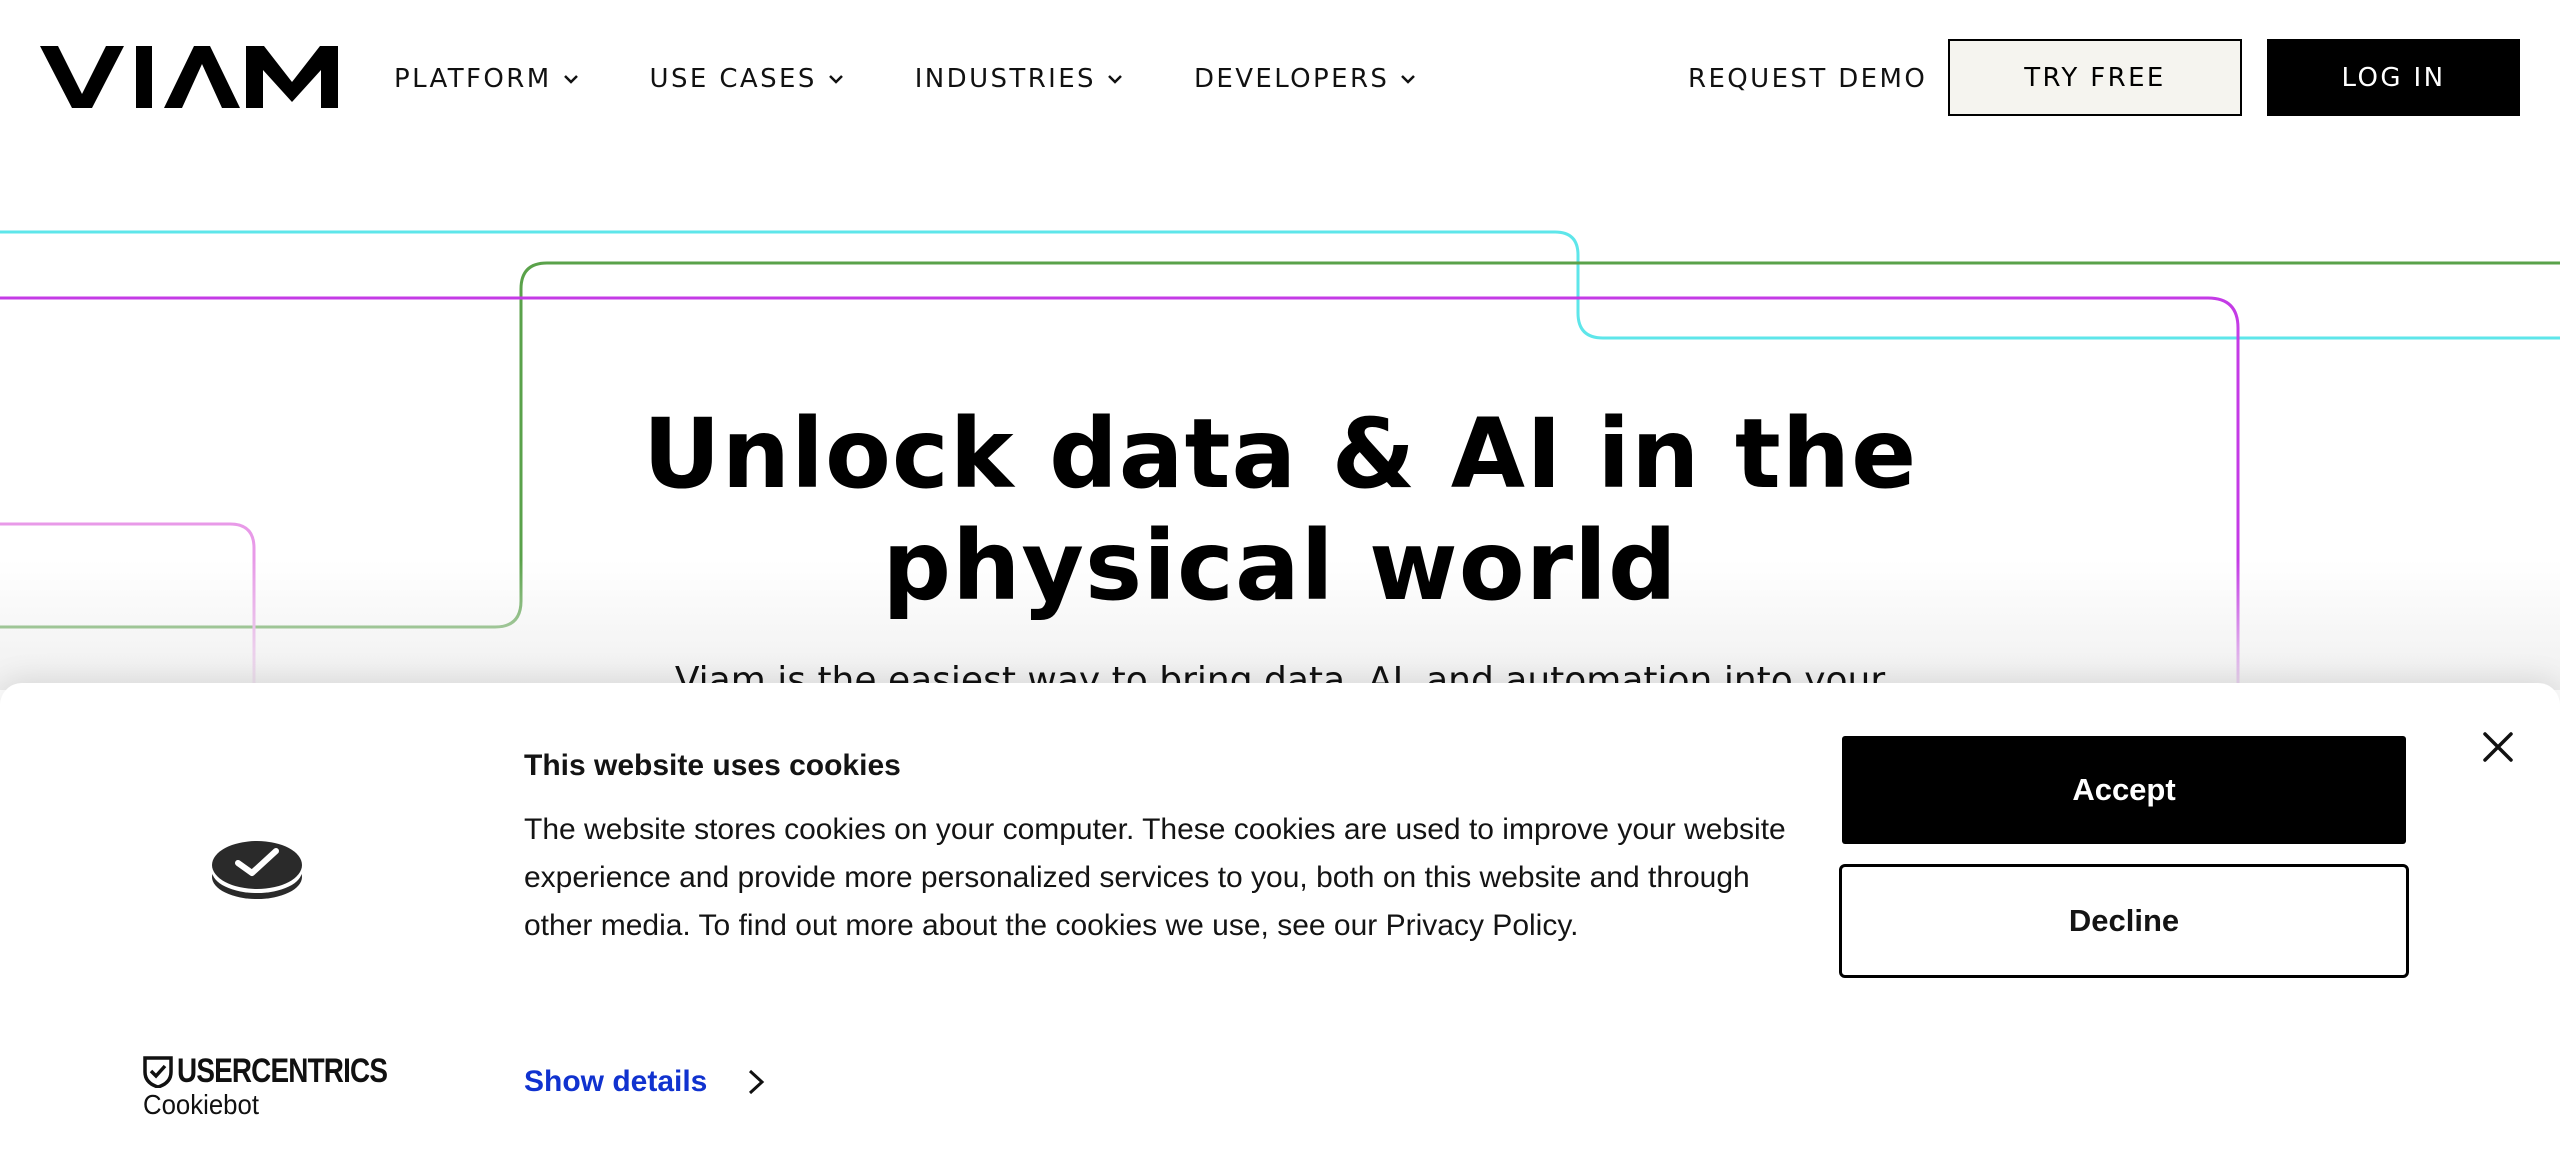 The height and width of the screenshot is (1162, 2560). Describe the element at coordinates (616, 1081) in the screenshot. I see `show-details-label: Show details` at that location.